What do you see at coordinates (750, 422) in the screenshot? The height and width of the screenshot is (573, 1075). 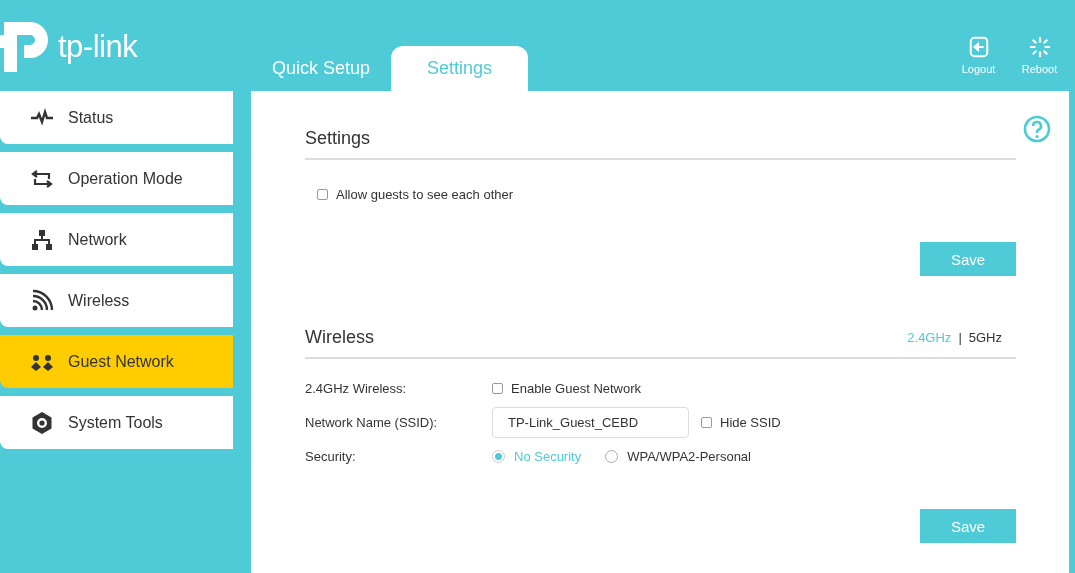 I see `checkbox-label: Hide SSID` at bounding box center [750, 422].